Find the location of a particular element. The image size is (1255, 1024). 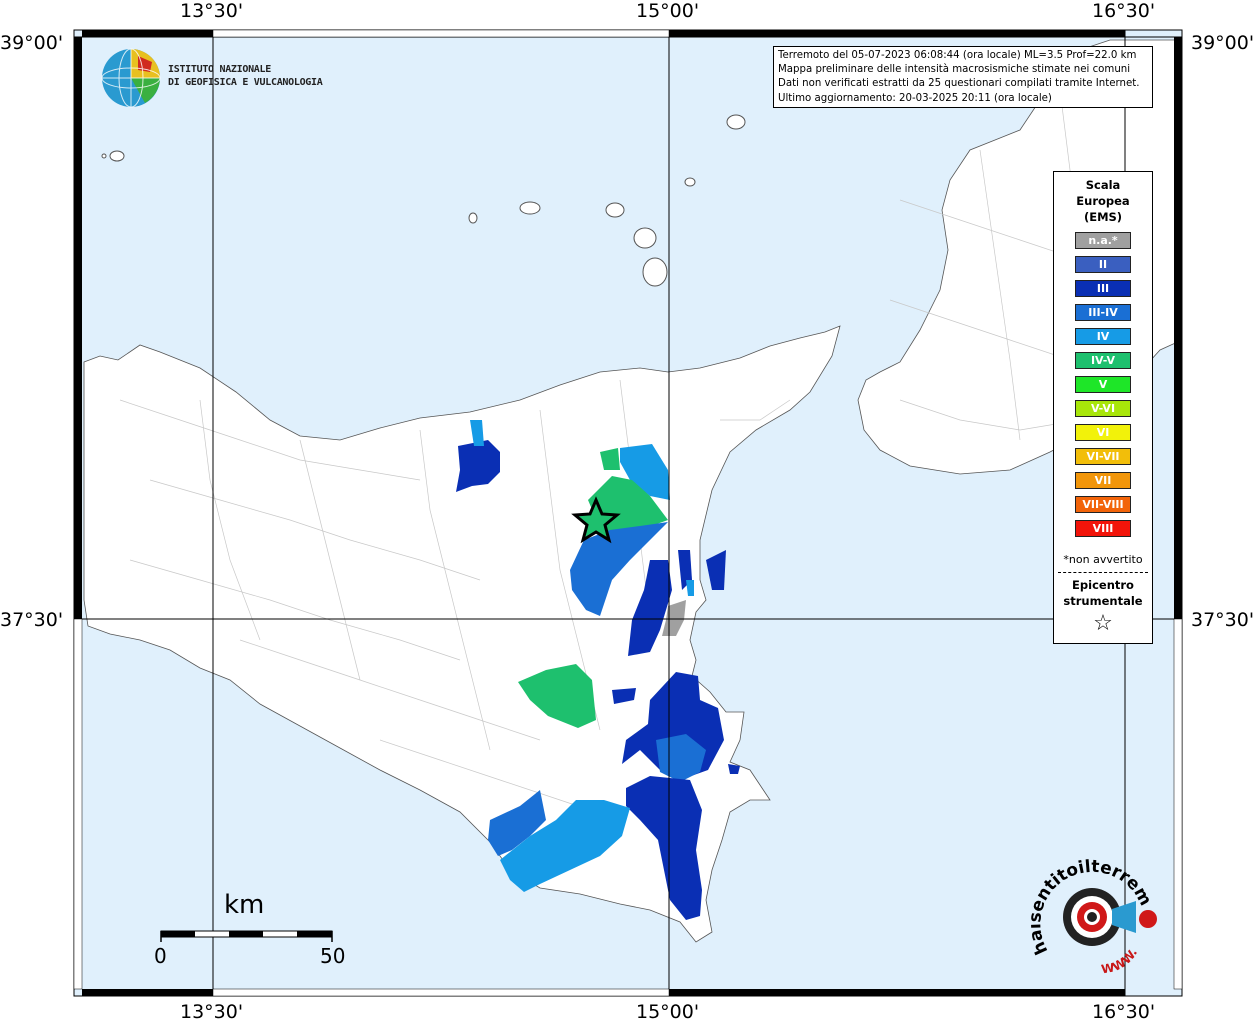

coord-top-1630: 16°30' is located at coordinates (1124, 11).